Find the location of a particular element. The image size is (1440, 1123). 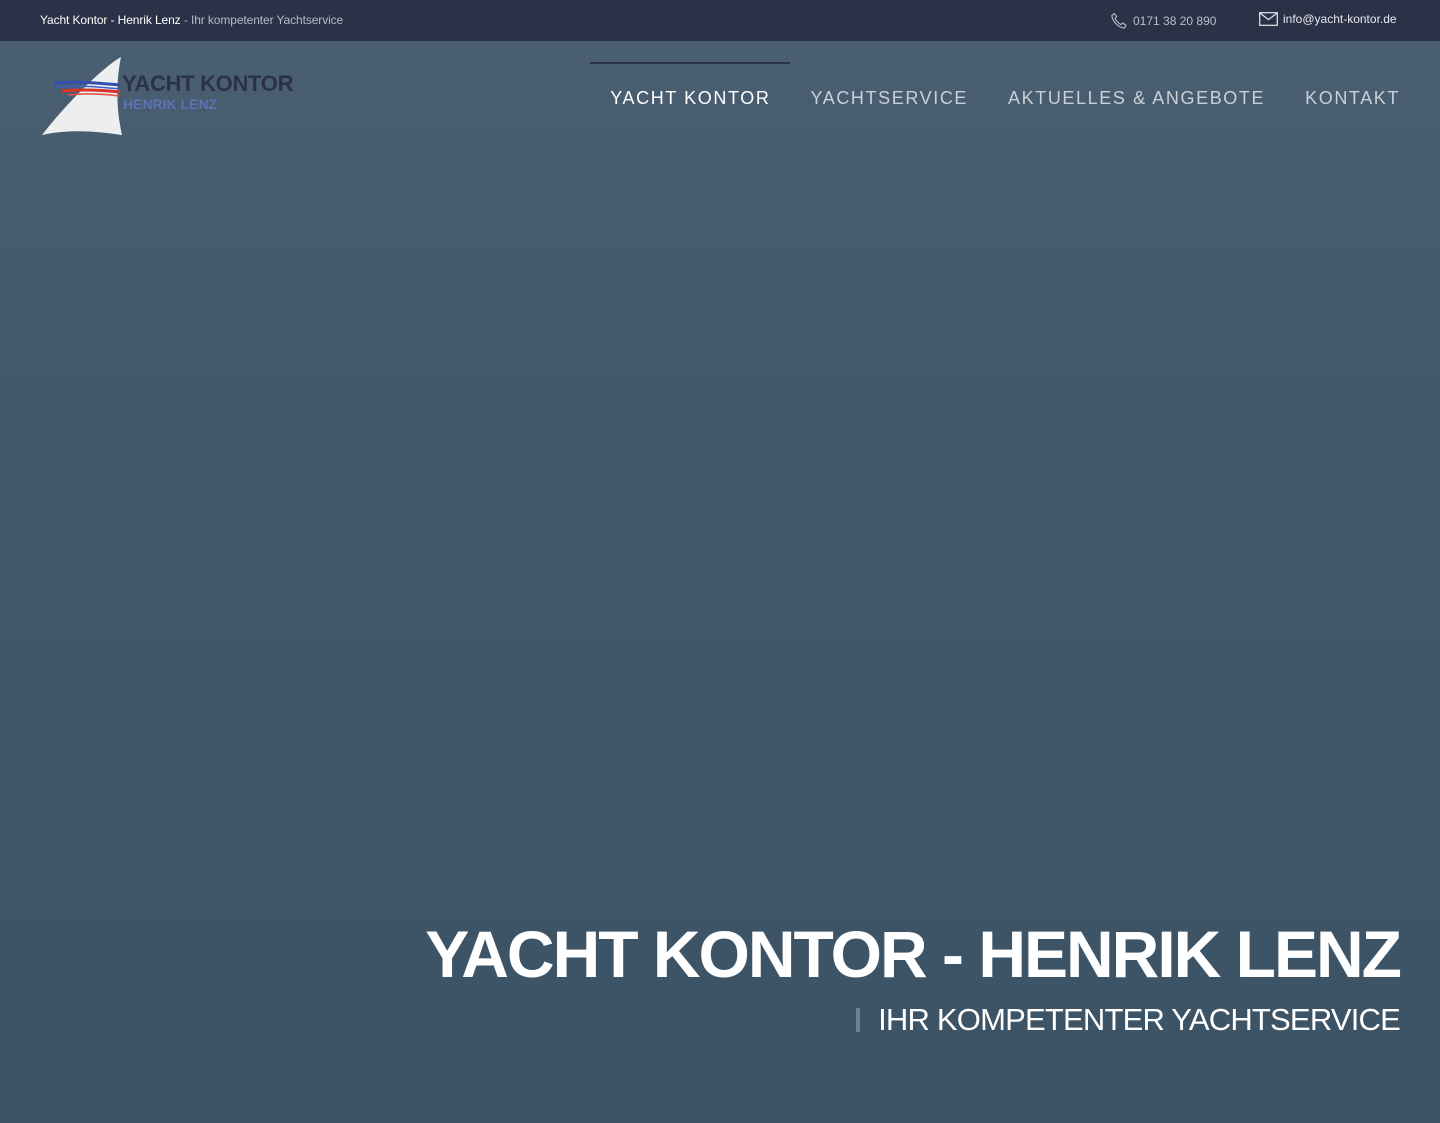

phone-link: 0171 38 20 890 is located at coordinates (1163, 21).